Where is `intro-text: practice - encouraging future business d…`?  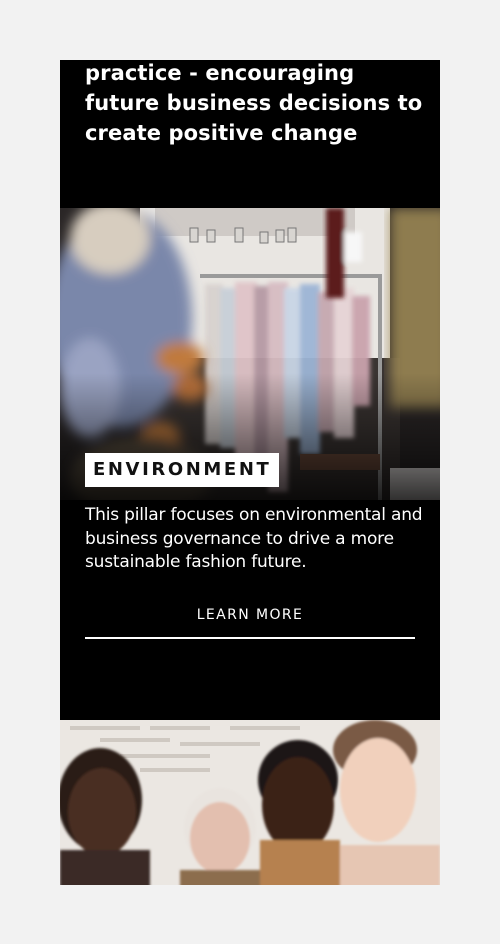
intro-text: practice - encouraging future business d… is located at coordinates (254, 103).